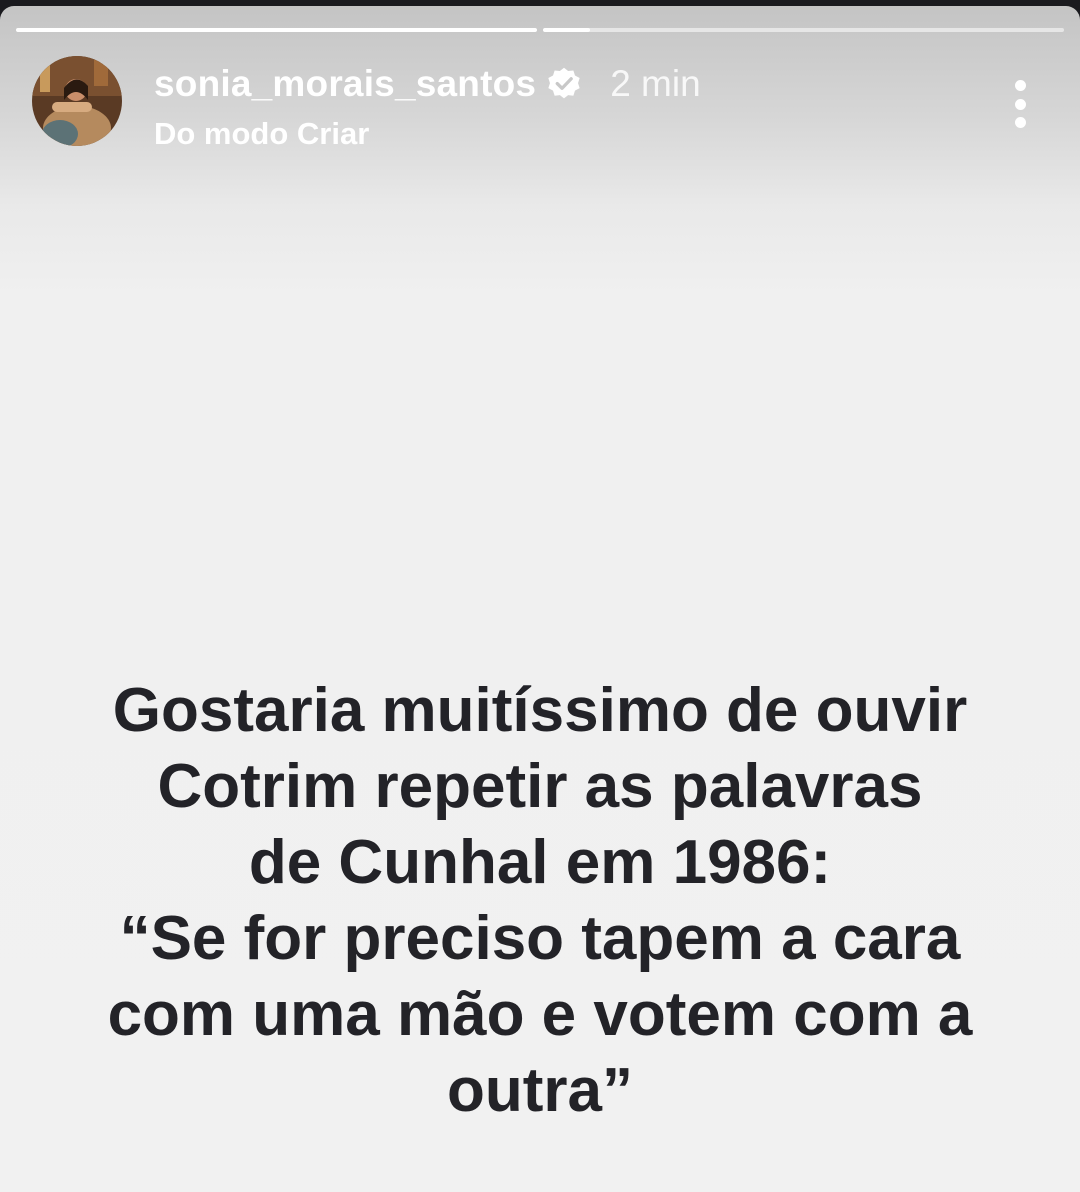 This screenshot has height=1192, width=1080. Describe the element at coordinates (540, 710) in the screenshot. I see `story-text-line: Gostaria muitíssimo de ouvir` at that location.